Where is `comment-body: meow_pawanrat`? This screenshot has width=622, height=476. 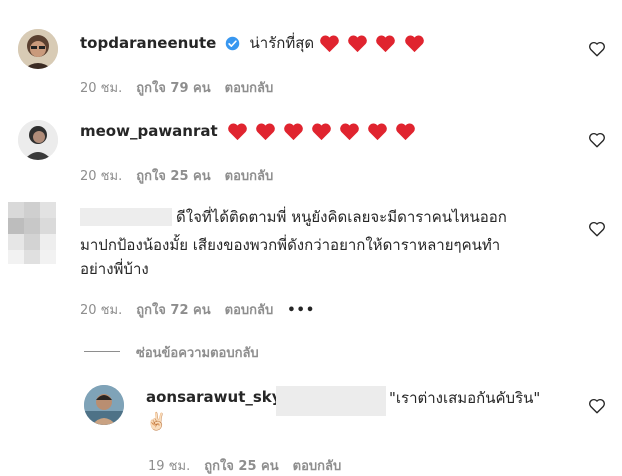 comment-body: meow_pawanrat is located at coordinates (249, 131).